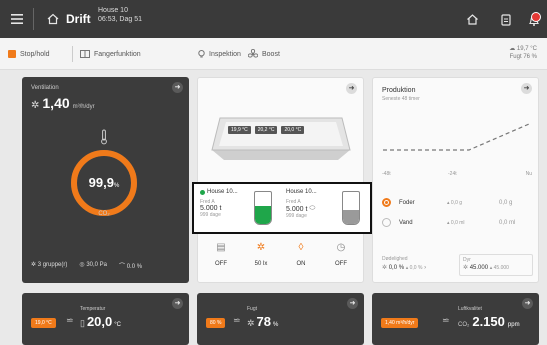 This screenshot has width=547, height=345. I want to click on refill-icon: ⬭, so click(312, 208).